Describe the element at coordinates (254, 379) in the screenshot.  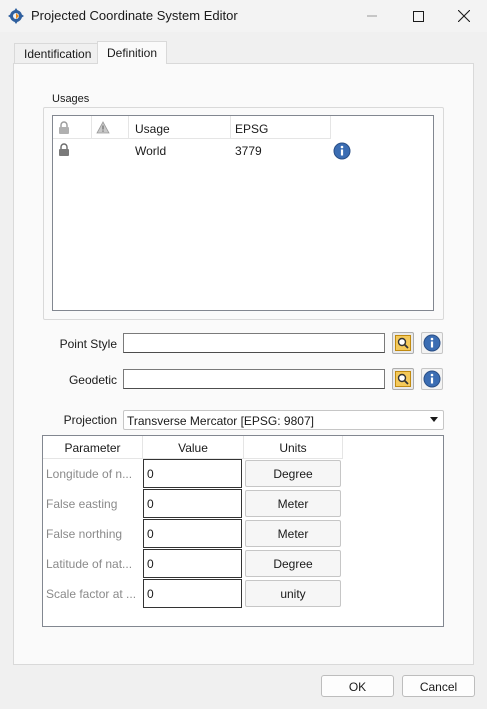
I see `geodetic-field` at that location.